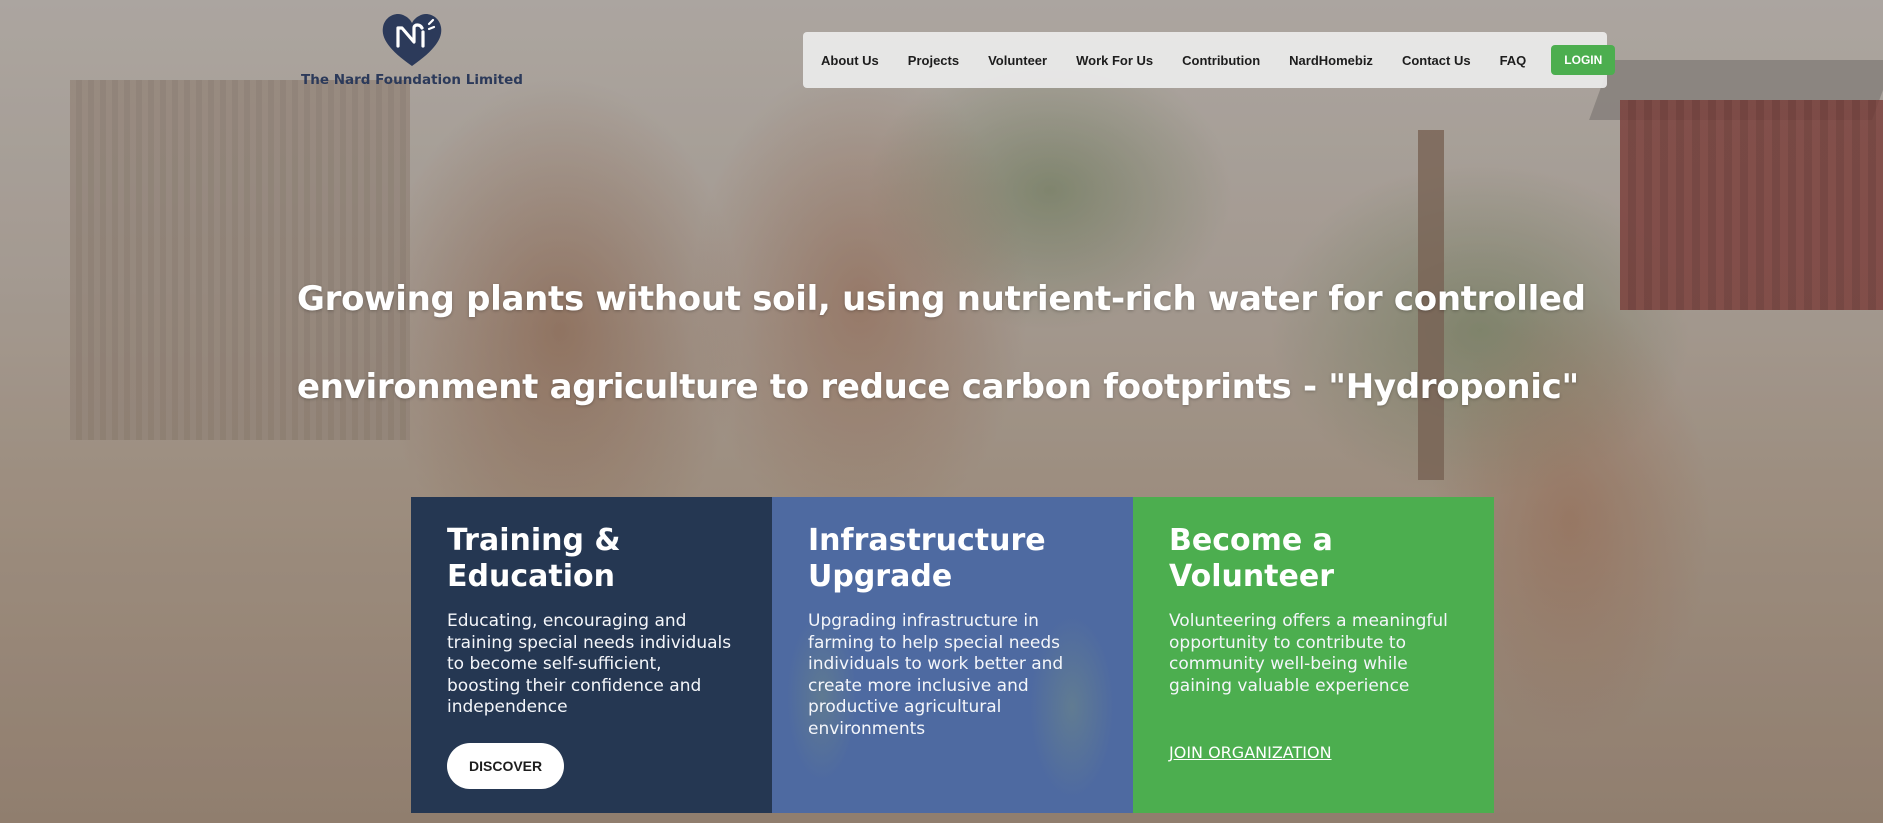 The width and height of the screenshot is (1883, 823). What do you see at coordinates (1221, 60) in the screenshot?
I see `nav-item-contribution: Contribution` at bounding box center [1221, 60].